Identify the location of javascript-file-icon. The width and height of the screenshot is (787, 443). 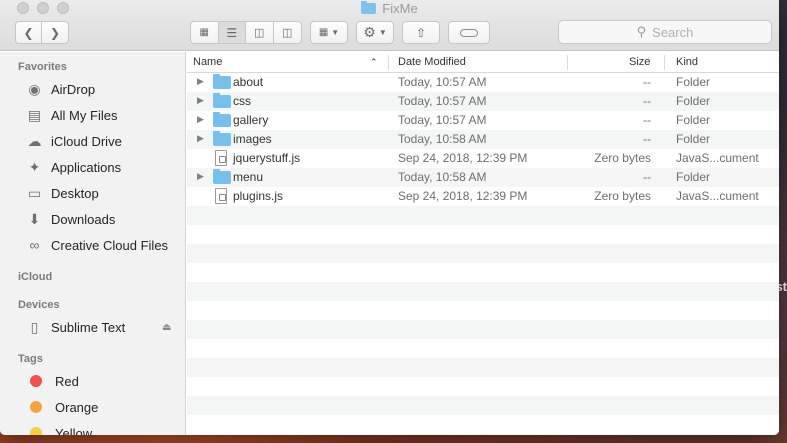
(221, 158).